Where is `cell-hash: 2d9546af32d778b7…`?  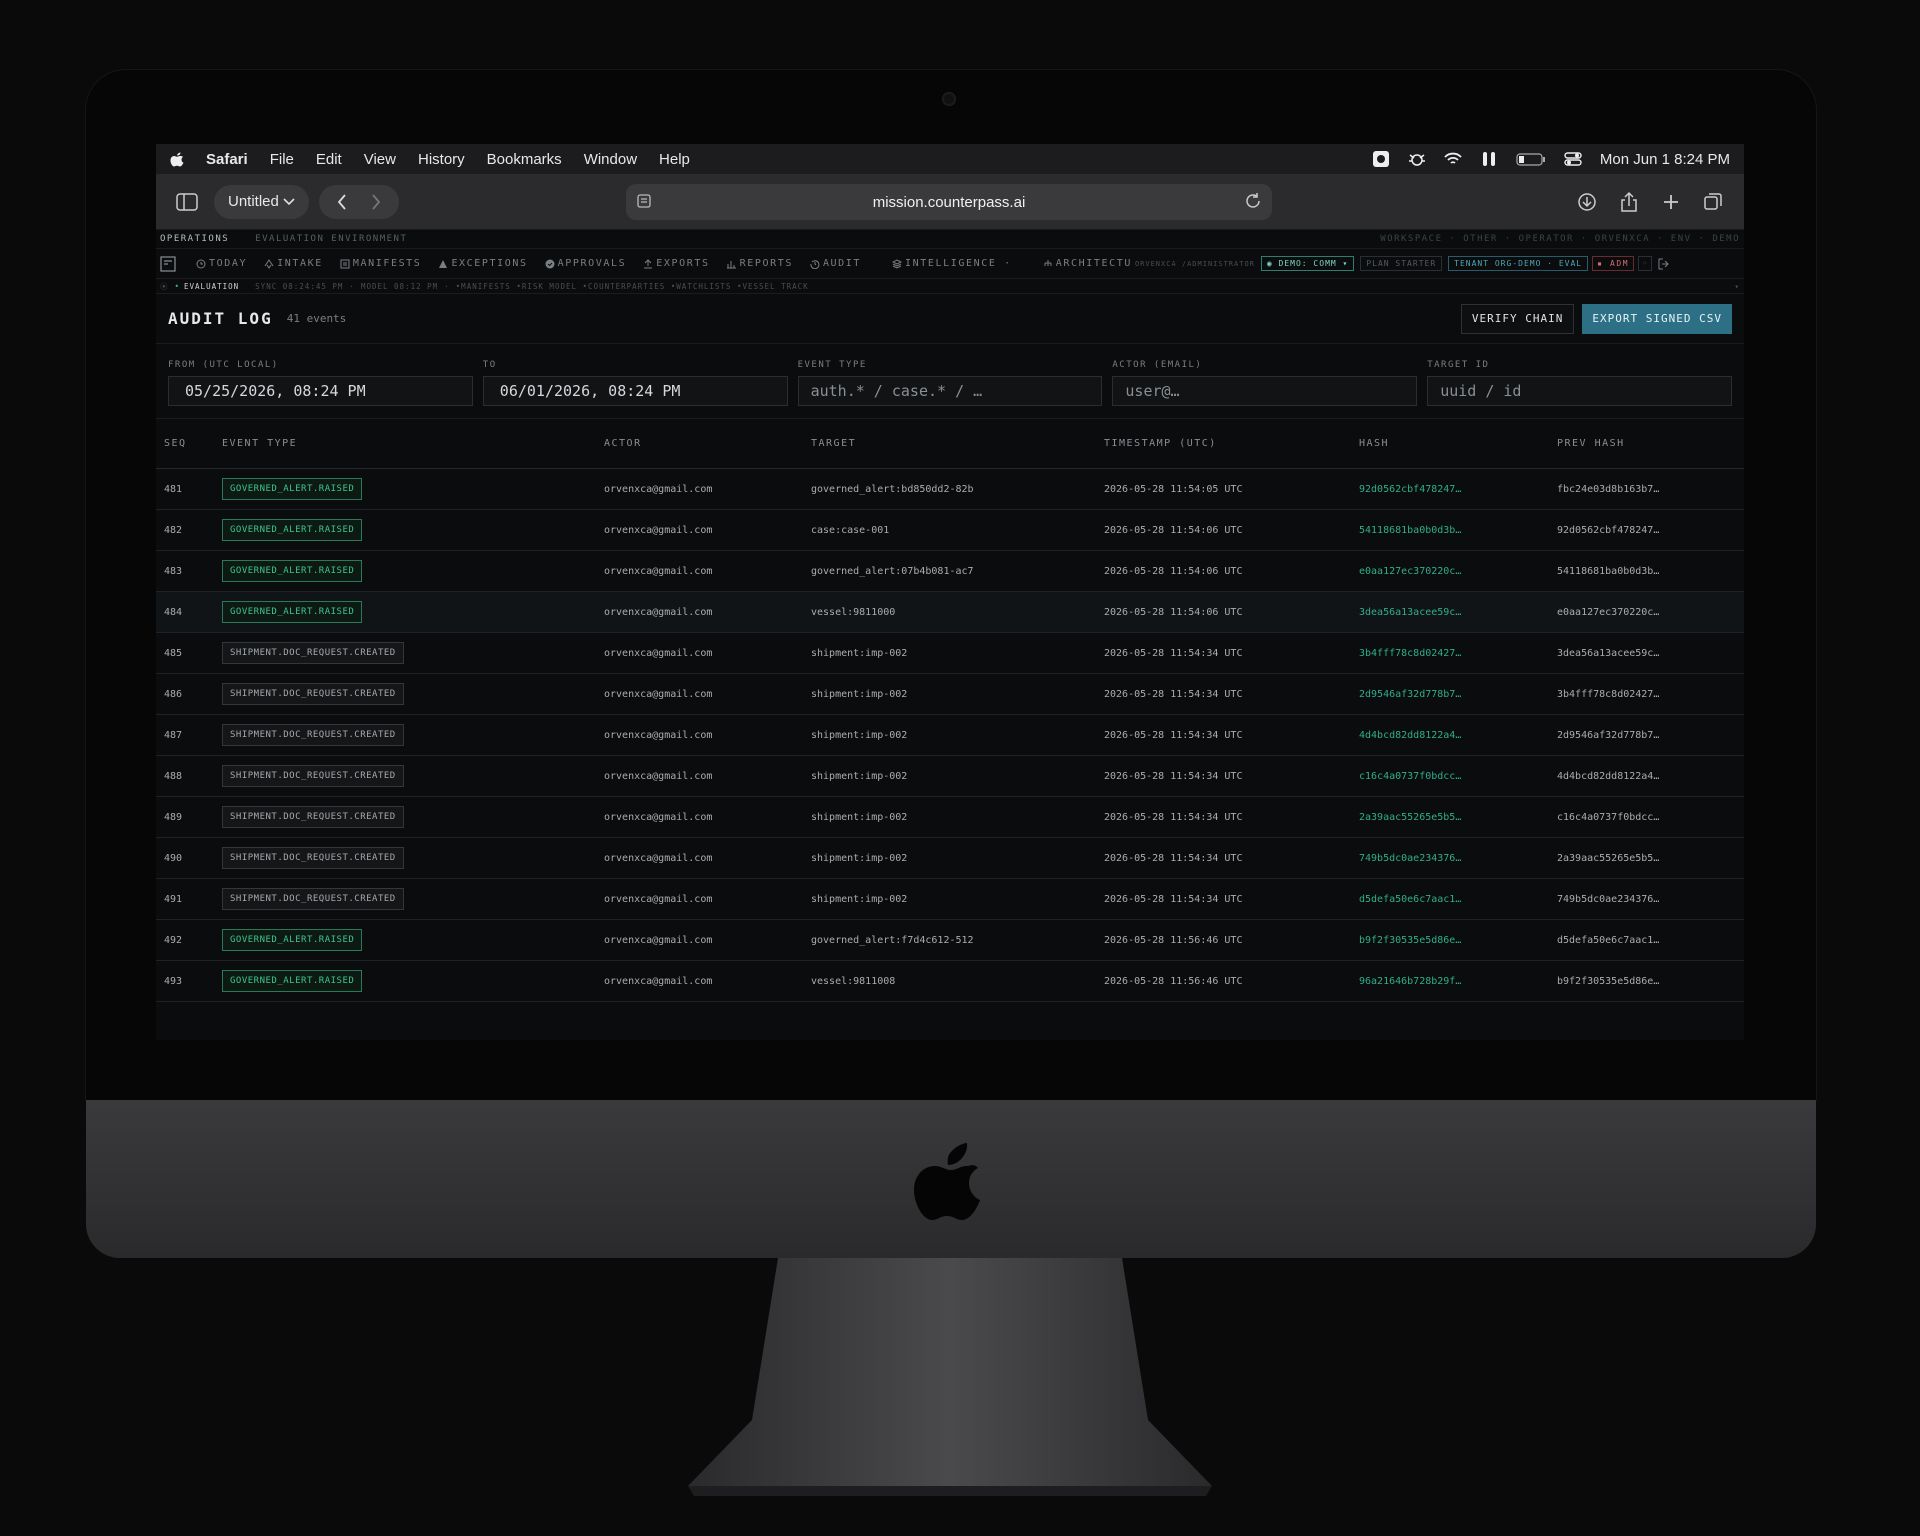 cell-hash: 2d9546af32d778b7… is located at coordinates (1410, 694).